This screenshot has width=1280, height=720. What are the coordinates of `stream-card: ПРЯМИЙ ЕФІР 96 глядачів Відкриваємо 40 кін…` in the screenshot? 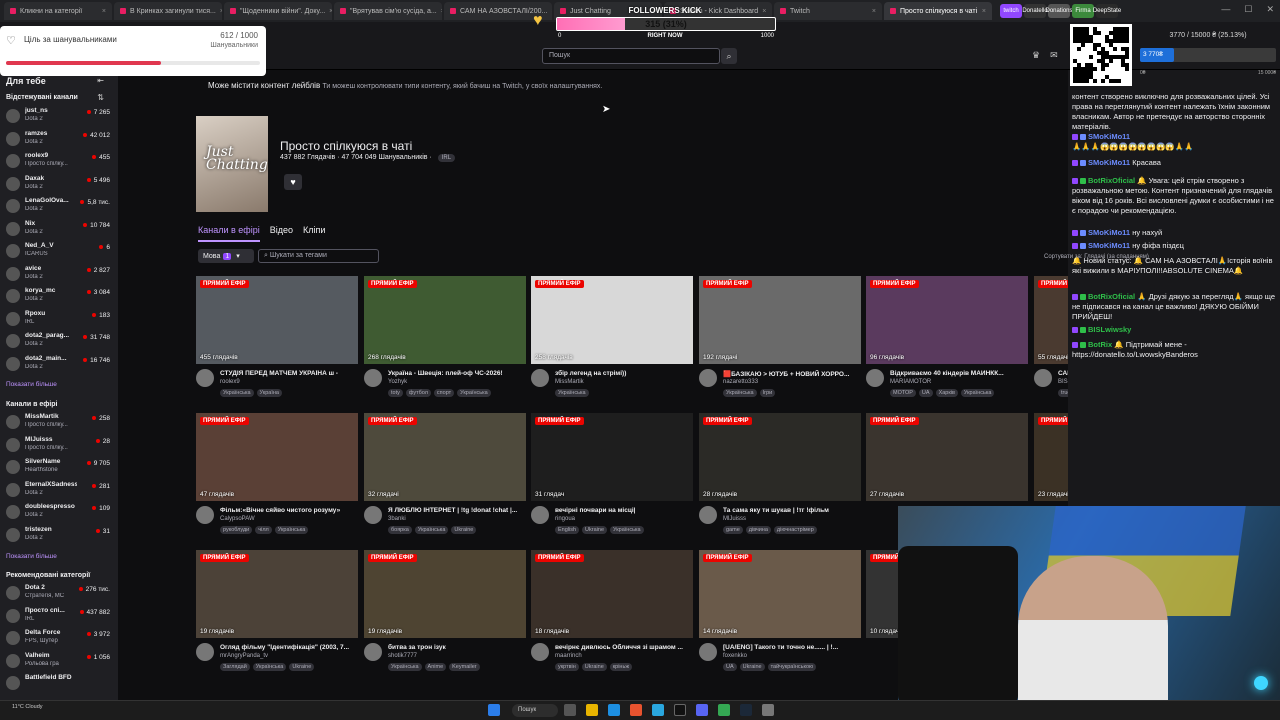 It's located at (947, 340).